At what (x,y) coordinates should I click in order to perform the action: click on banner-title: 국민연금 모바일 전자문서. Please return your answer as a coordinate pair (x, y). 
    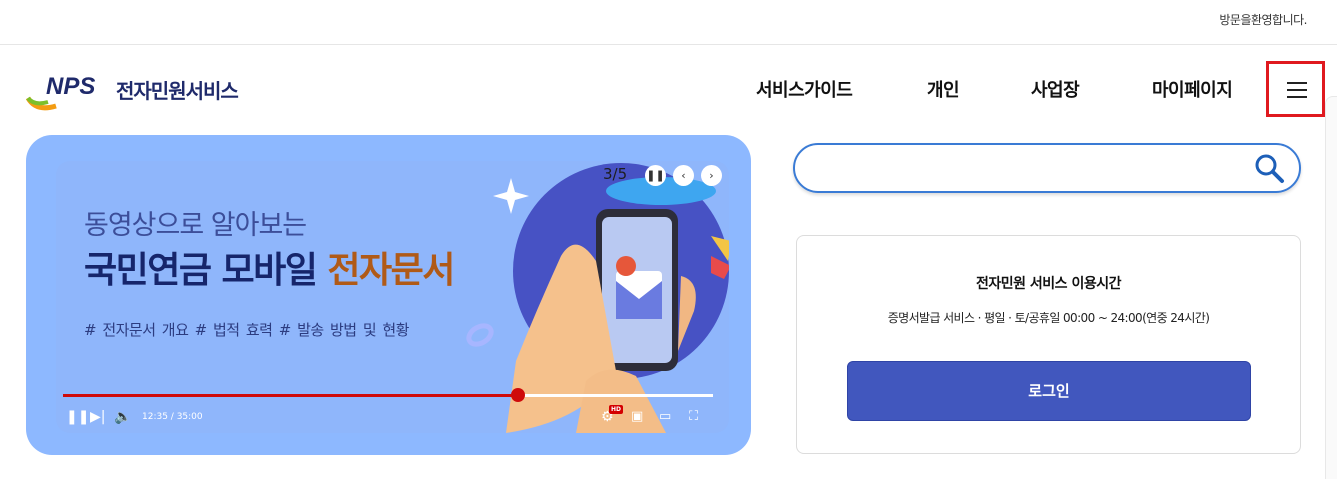
    Looking at the image, I should click on (269, 267).